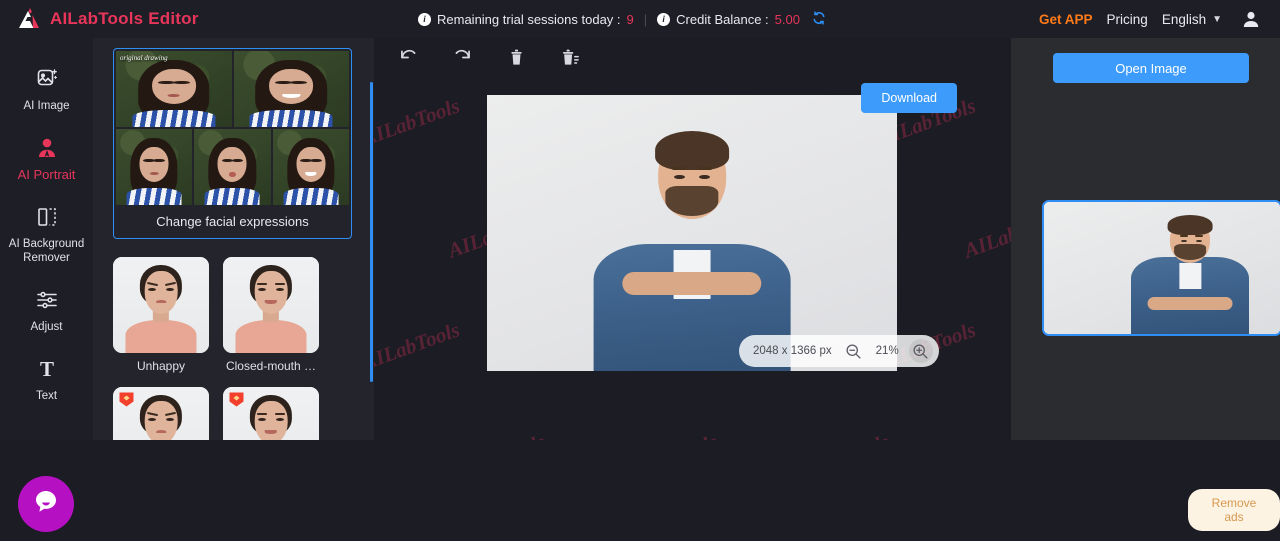 This screenshot has width=1280, height=541. I want to click on trash-lines-icon, so click(570, 57).